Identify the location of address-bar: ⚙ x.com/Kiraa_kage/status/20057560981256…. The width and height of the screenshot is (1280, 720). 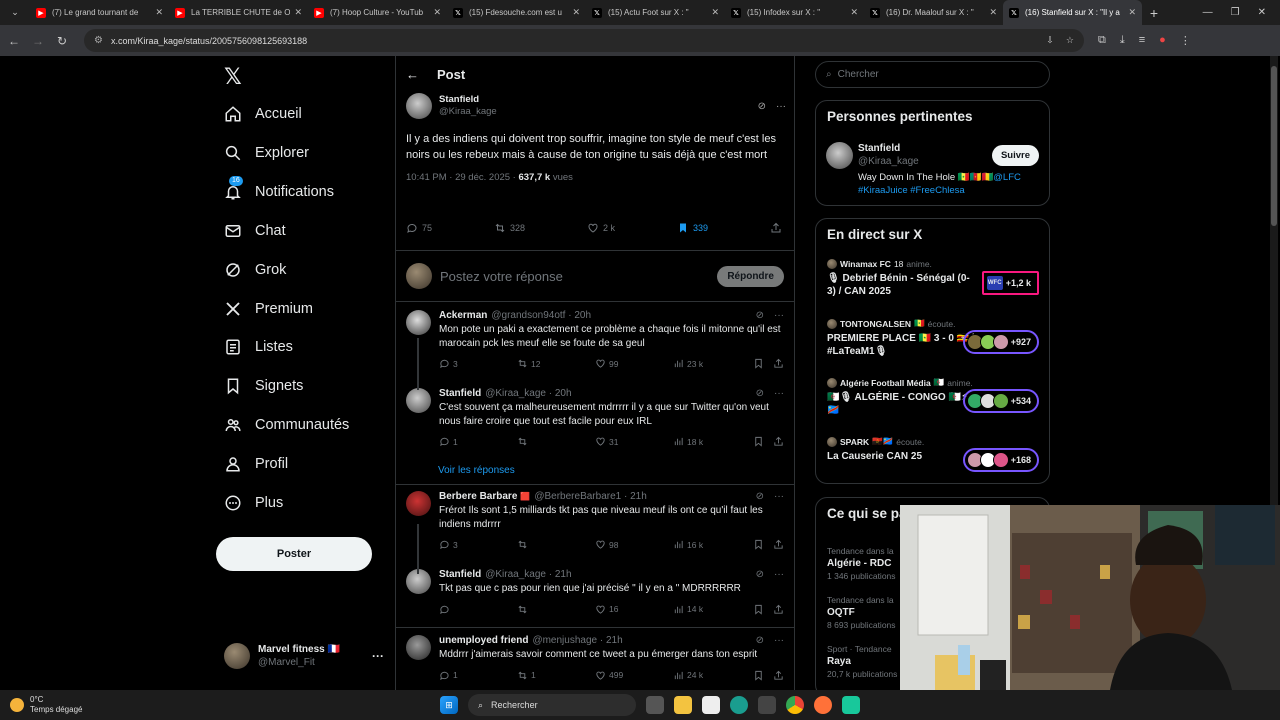
(584, 40).